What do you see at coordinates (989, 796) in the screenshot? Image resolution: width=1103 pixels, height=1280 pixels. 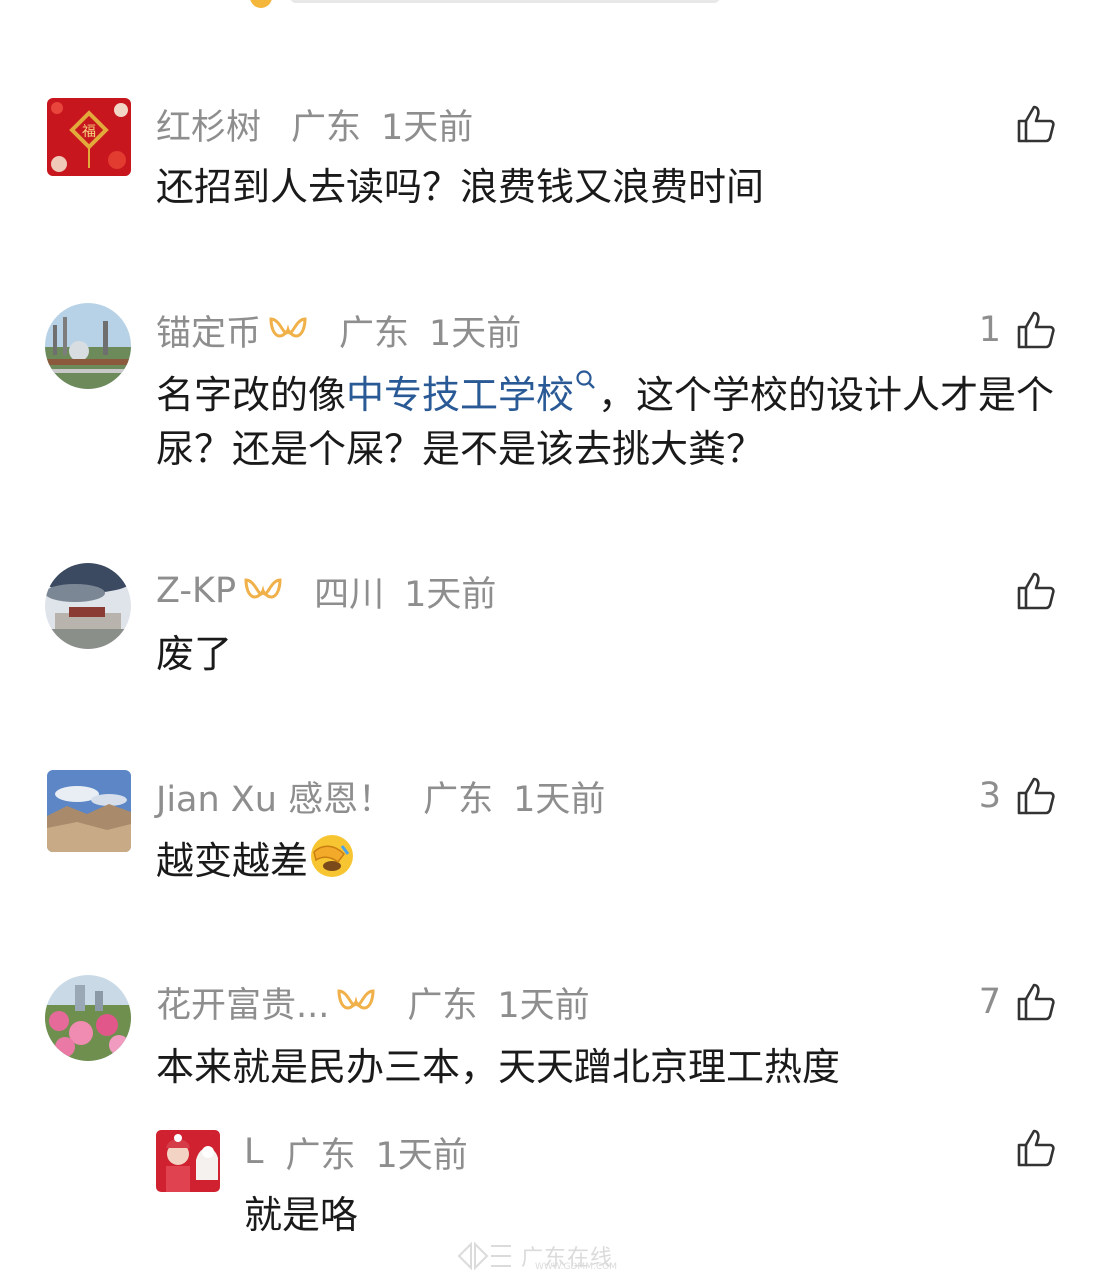 I see `like-count: 3` at bounding box center [989, 796].